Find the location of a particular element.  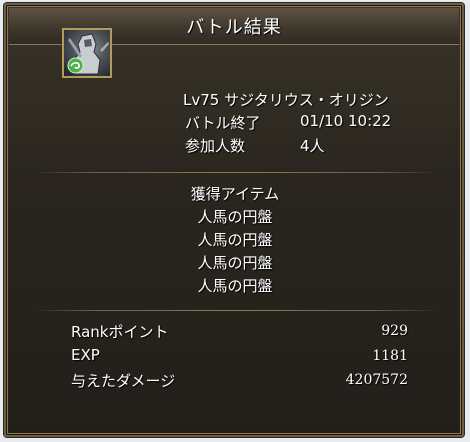

exp-label: EXP is located at coordinates (85, 355).